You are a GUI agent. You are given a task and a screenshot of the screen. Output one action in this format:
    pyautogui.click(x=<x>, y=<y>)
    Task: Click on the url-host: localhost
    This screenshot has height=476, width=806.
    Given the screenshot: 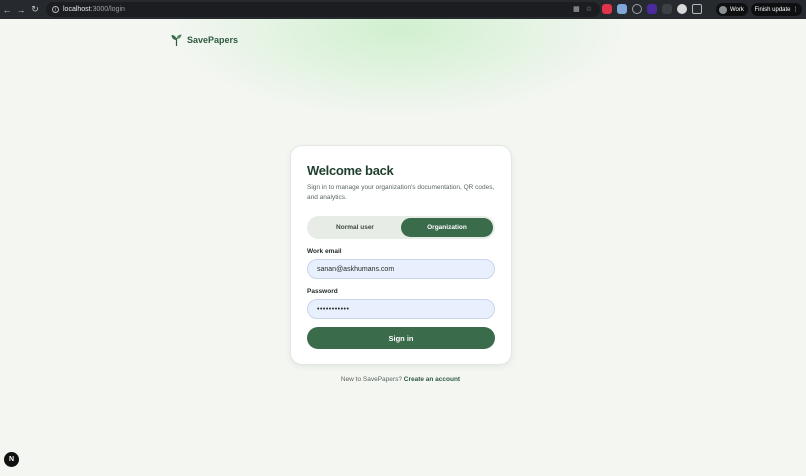 What is the action you would take?
    pyautogui.click(x=77, y=9)
    